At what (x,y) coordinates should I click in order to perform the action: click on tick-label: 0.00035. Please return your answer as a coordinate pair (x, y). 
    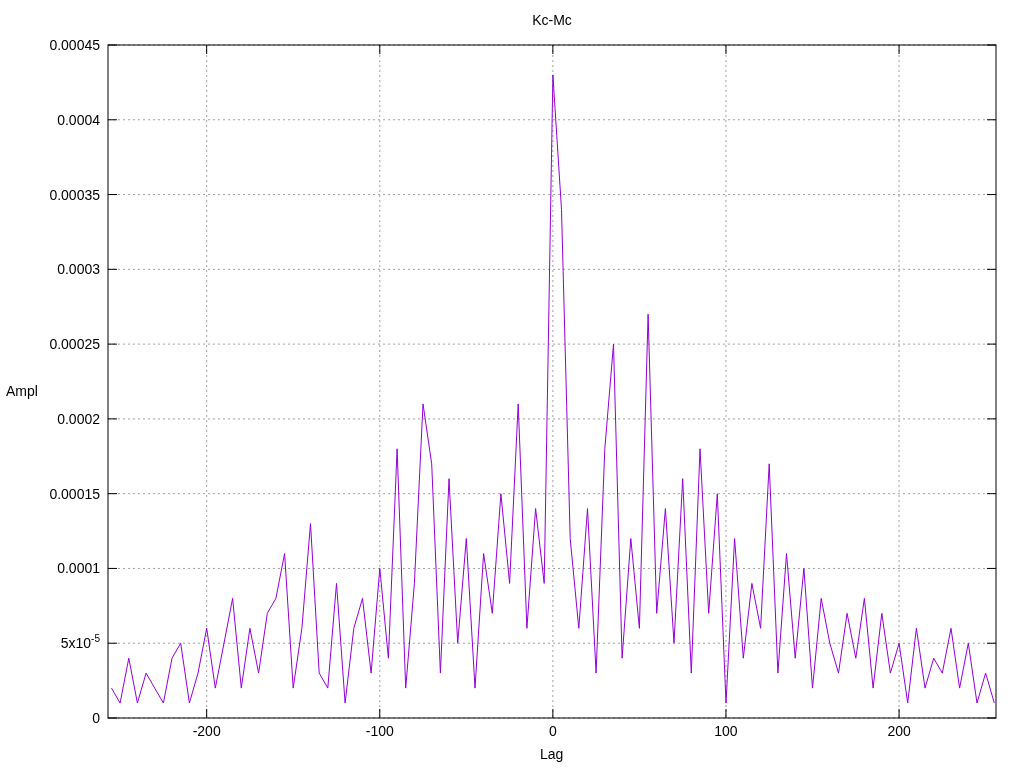
    Looking at the image, I should click on (74, 194).